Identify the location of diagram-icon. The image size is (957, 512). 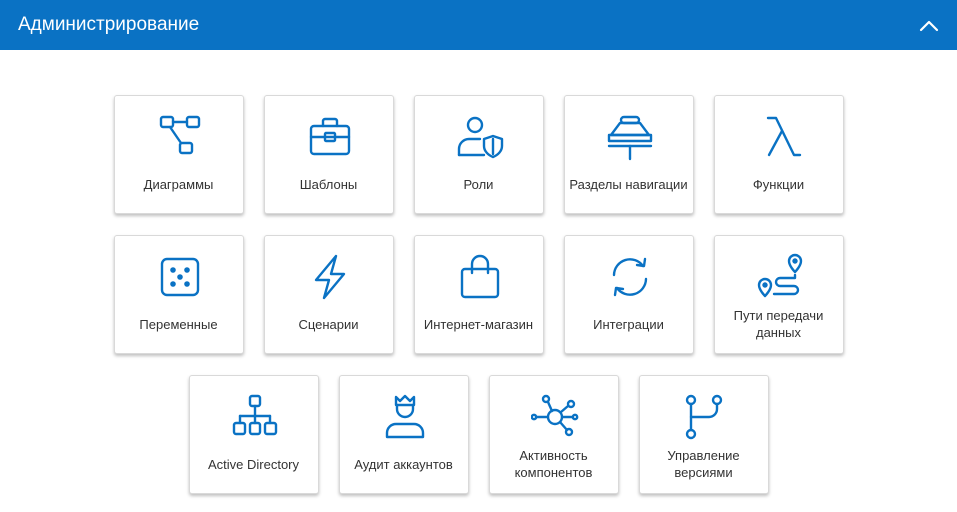
(180, 137).